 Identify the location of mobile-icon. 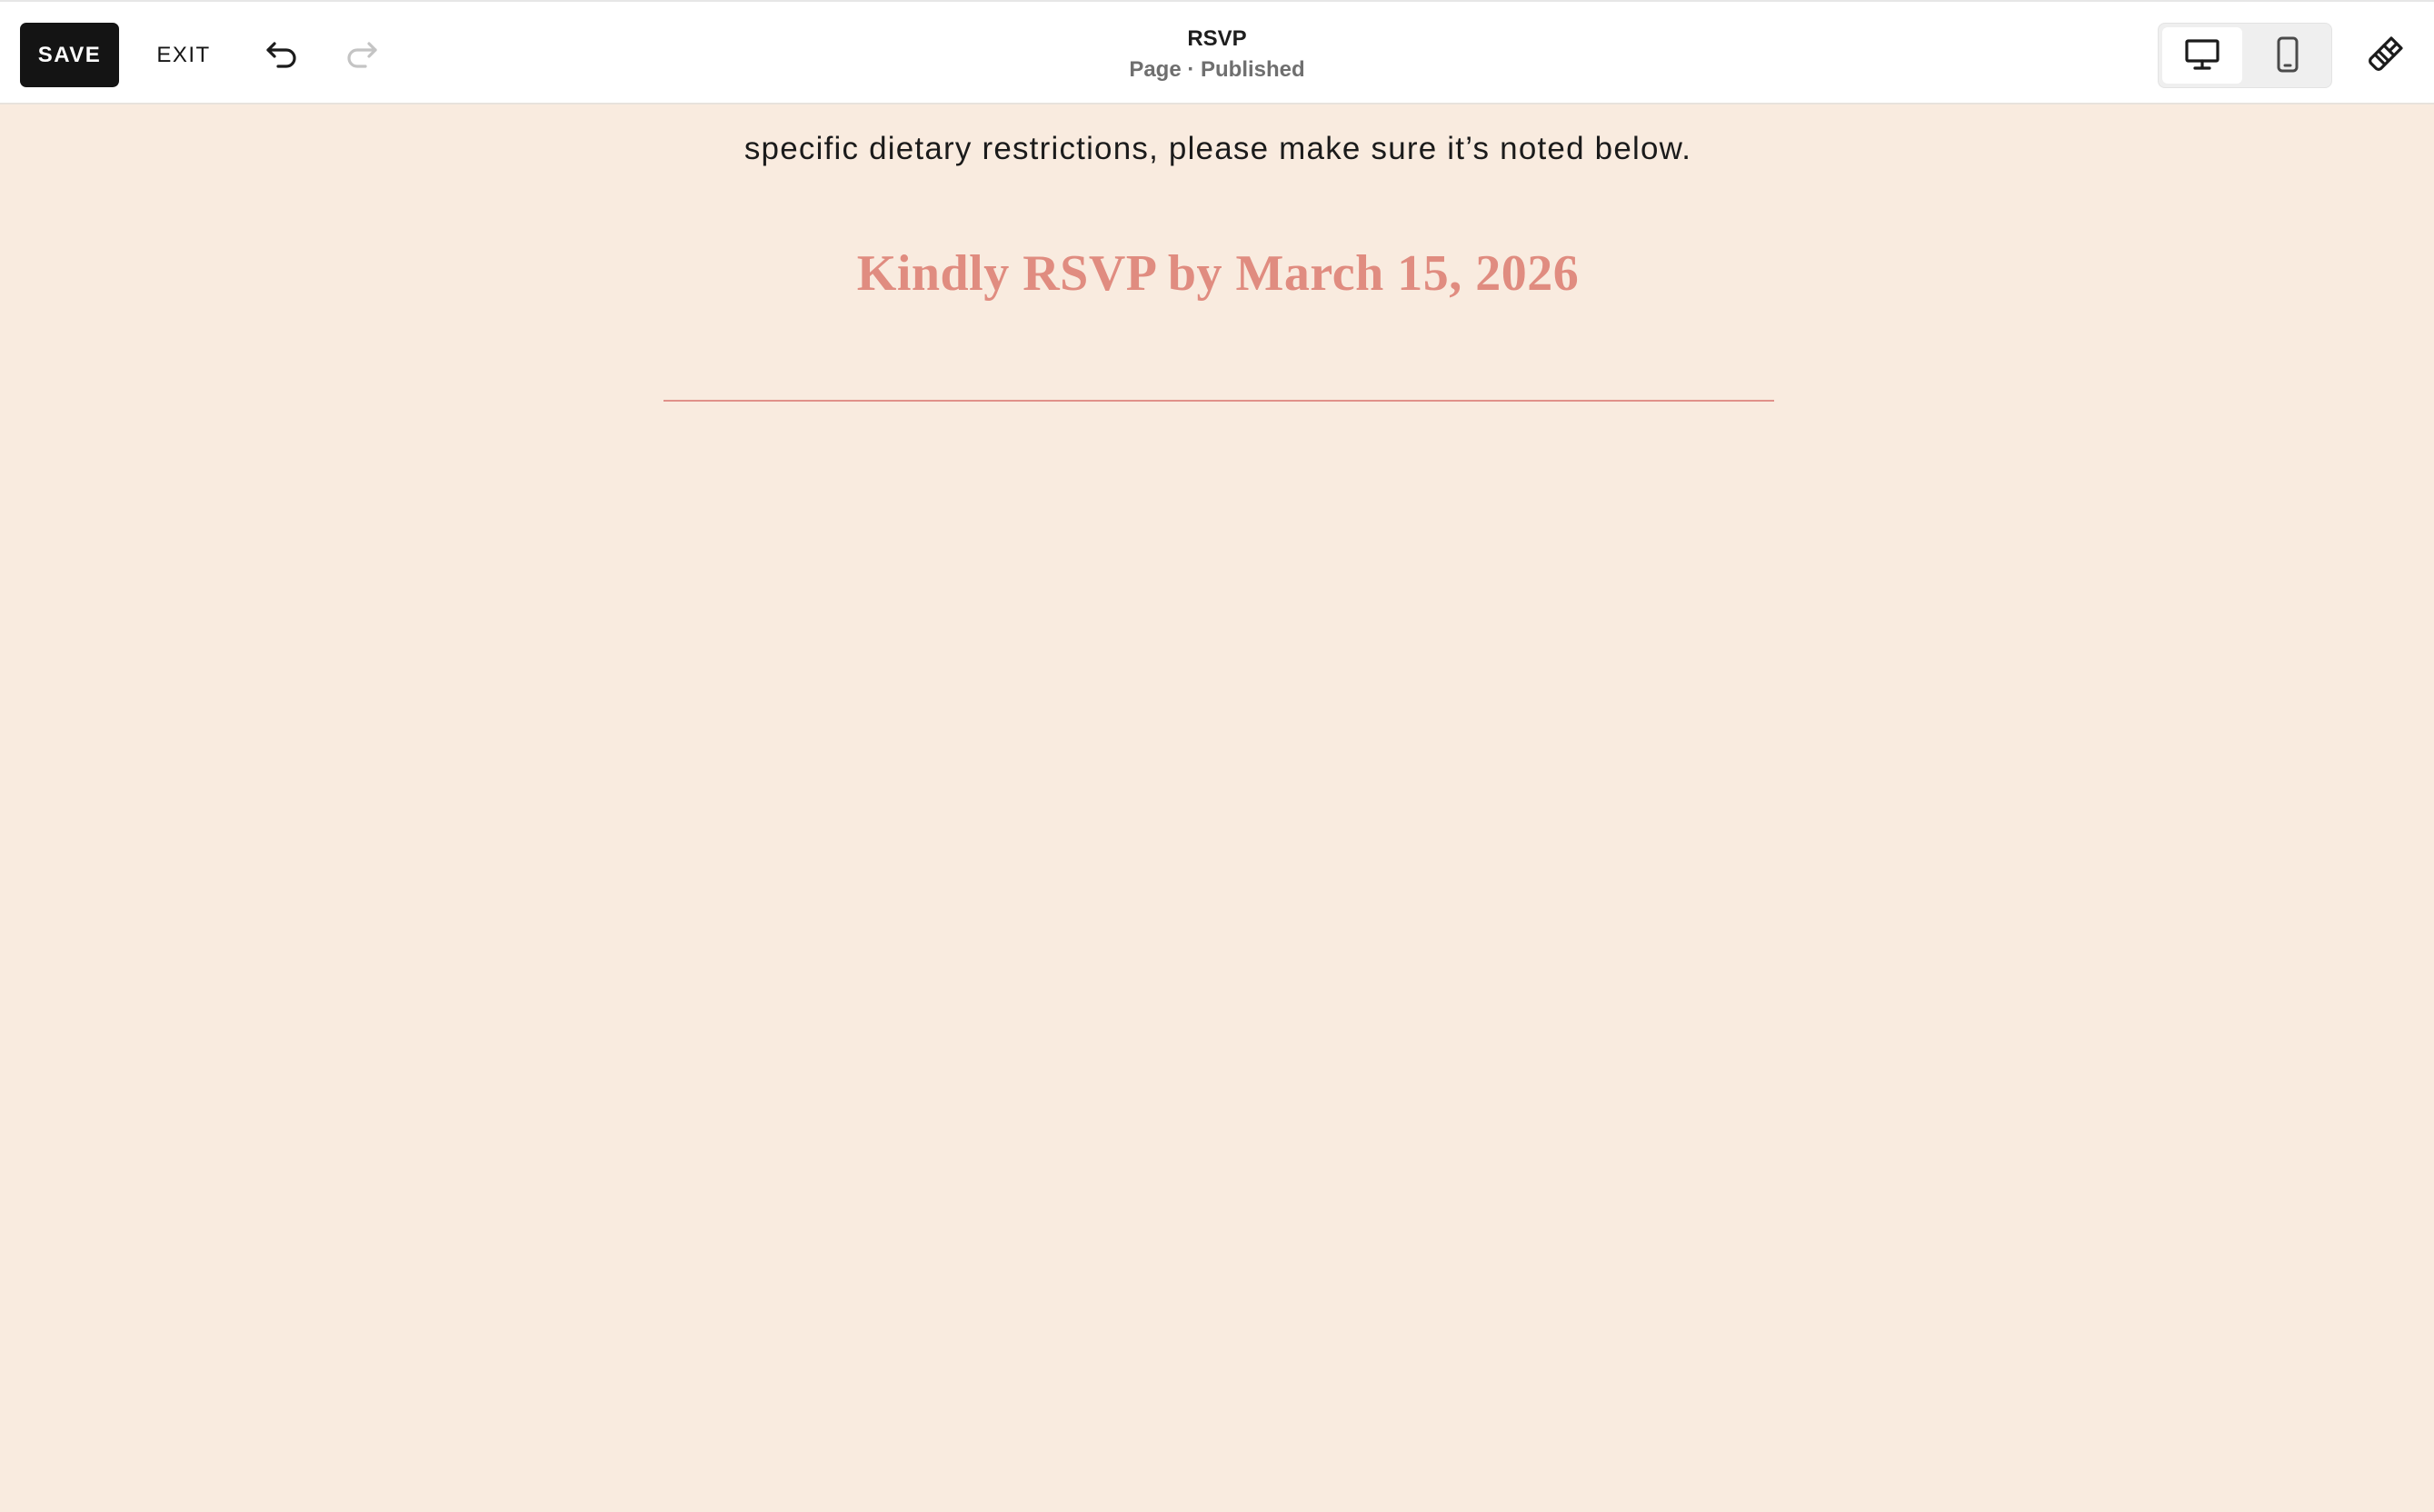
(2287, 55).